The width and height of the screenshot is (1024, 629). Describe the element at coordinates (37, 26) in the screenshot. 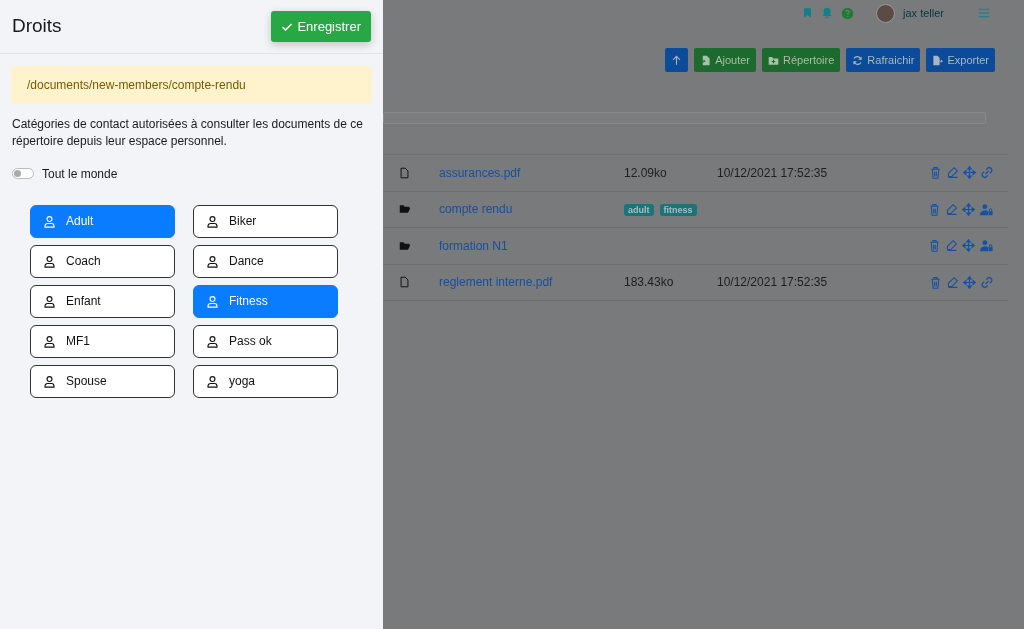

I see `panel-title: Droits` at that location.